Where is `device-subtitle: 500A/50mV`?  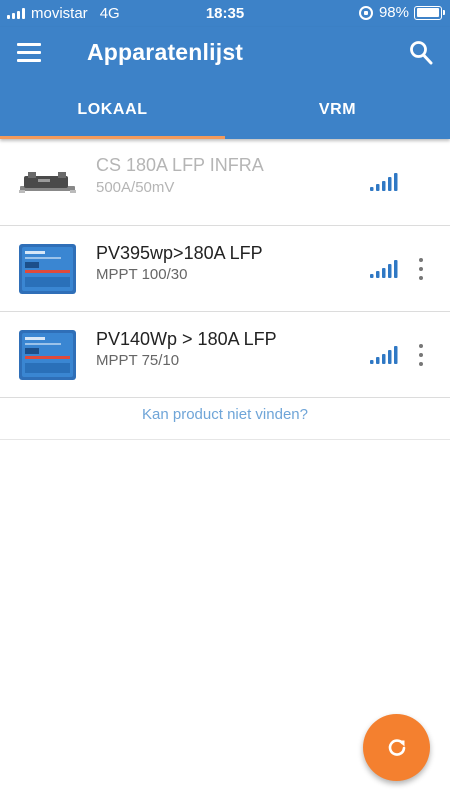
device-subtitle: 500A/50mV is located at coordinates (135, 187).